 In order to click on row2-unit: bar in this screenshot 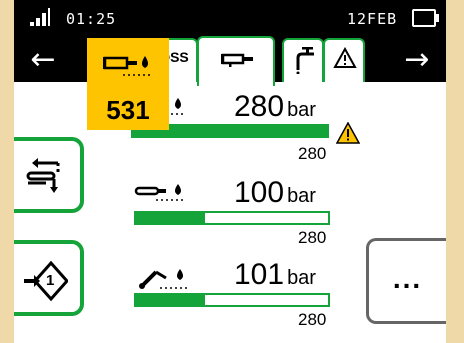, I will do `click(301, 196)`.